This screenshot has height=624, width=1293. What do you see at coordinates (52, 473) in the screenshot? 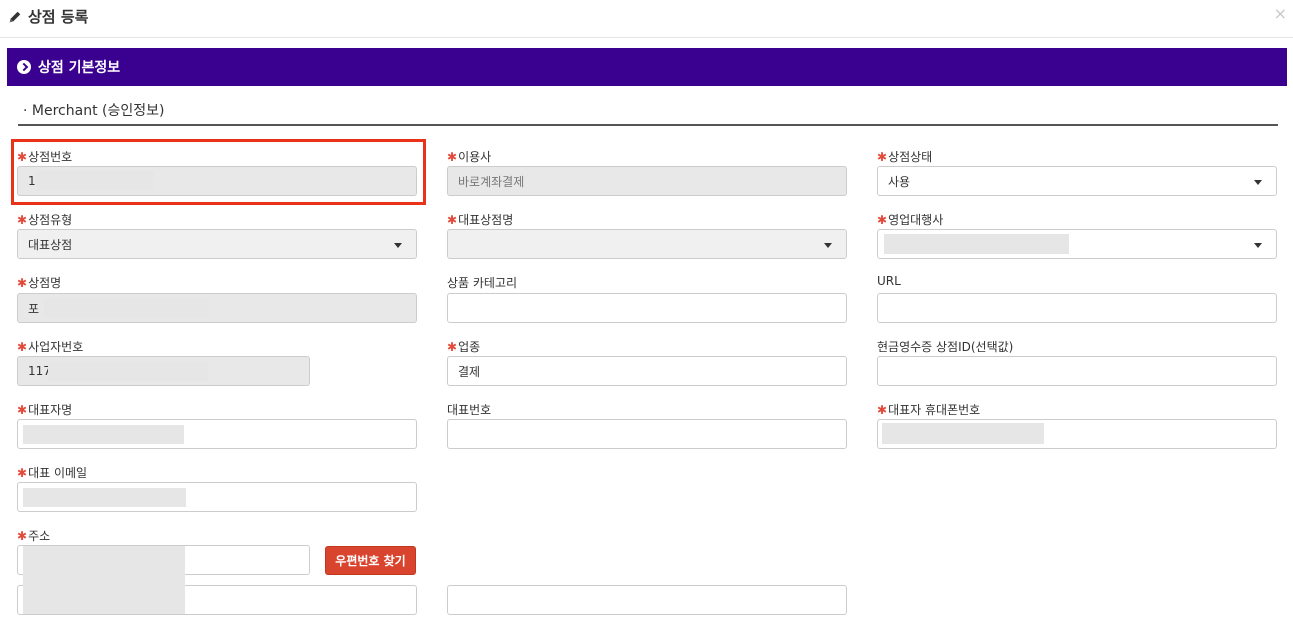
I see `rep-email-label: ✱대표 이메일` at bounding box center [52, 473].